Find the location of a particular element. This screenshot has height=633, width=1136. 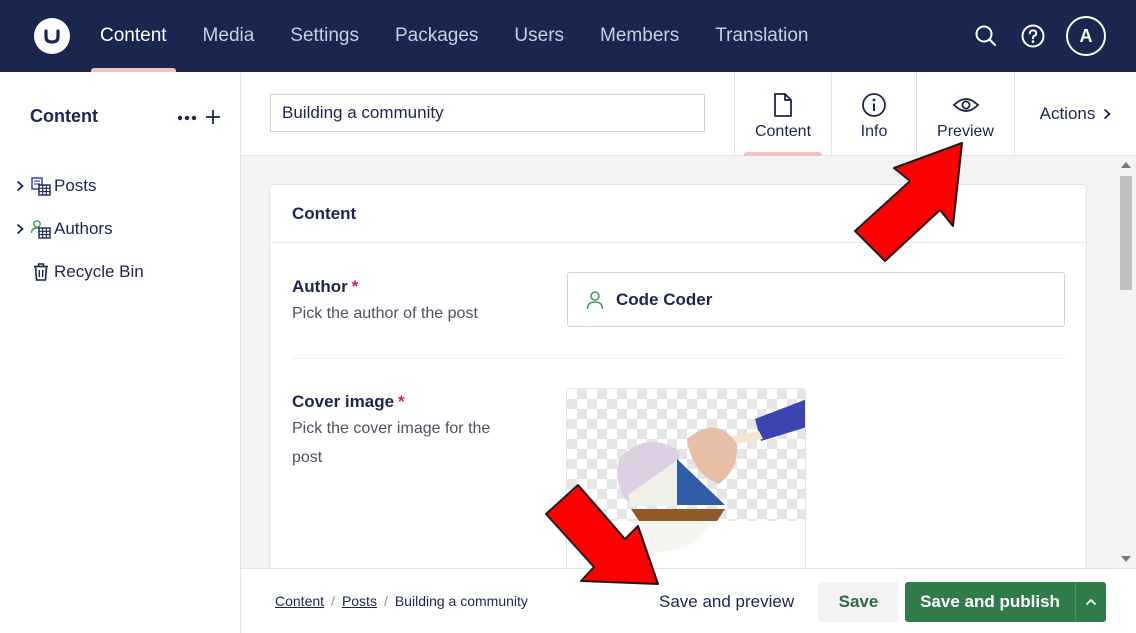

publish-options-button is located at coordinates (1090, 602).